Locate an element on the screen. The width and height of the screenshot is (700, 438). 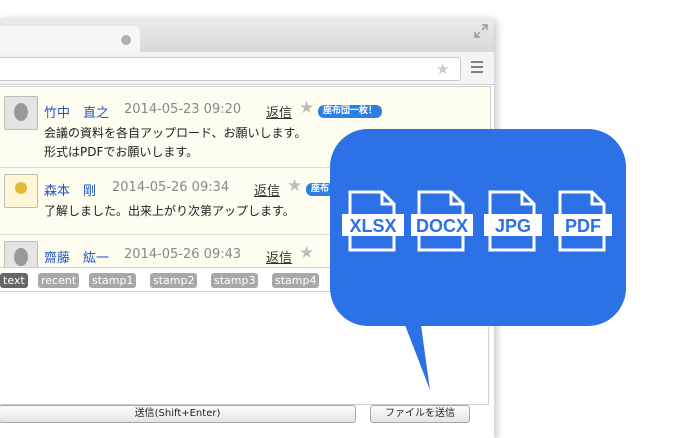
document-icon: JPG is located at coordinates (513, 221).